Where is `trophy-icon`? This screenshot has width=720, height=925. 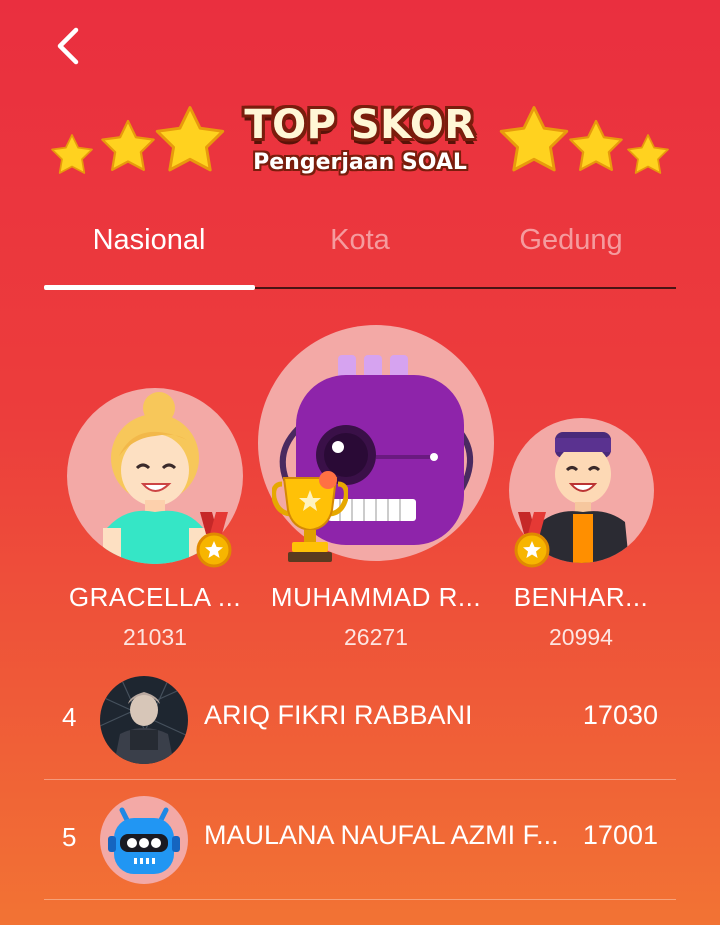 trophy-icon is located at coordinates (310, 516).